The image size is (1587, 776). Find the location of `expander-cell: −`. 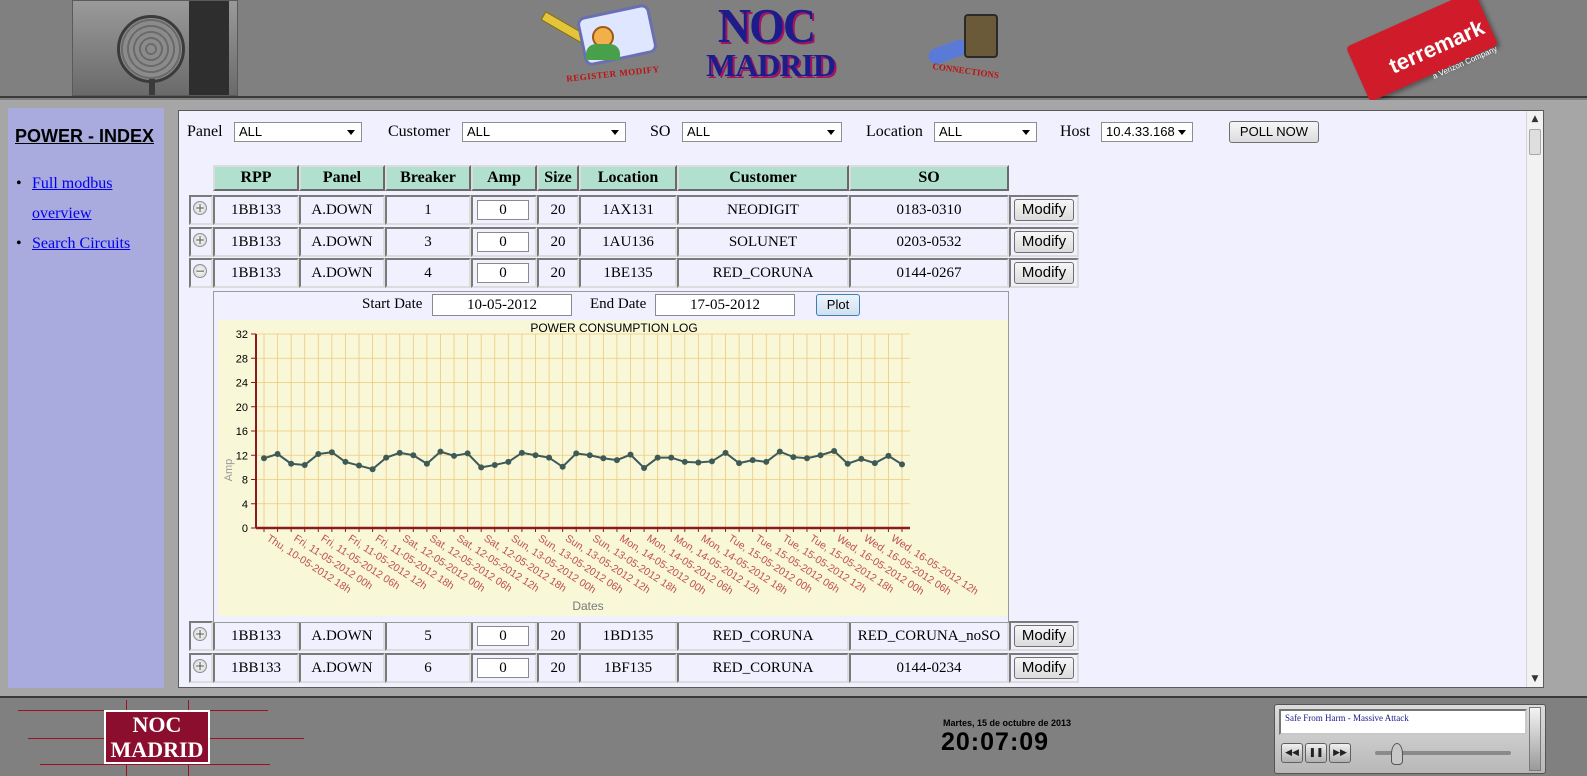

expander-cell: − is located at coordinates (201, 273).